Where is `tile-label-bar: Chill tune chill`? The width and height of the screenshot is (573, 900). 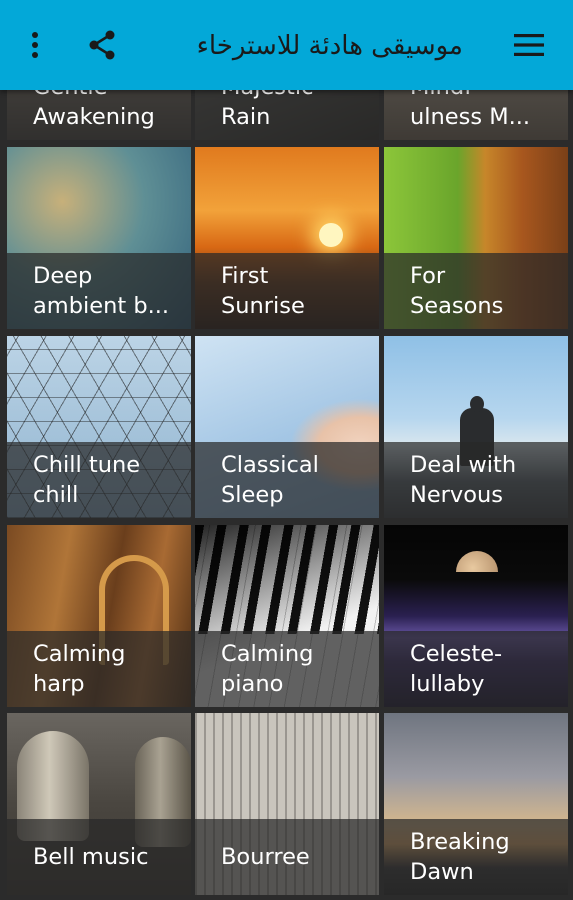 tile-label-bar: Chill tune chill is located at coordinates (99, 480).